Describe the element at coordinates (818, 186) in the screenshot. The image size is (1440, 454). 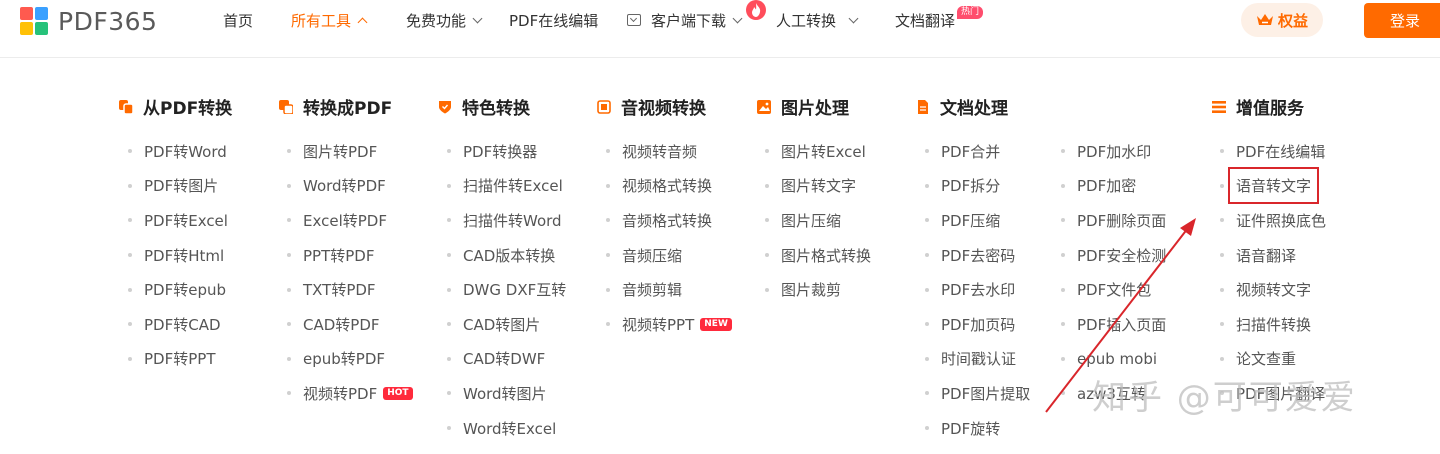
I see `menu-item: 图片转文字` at that location.